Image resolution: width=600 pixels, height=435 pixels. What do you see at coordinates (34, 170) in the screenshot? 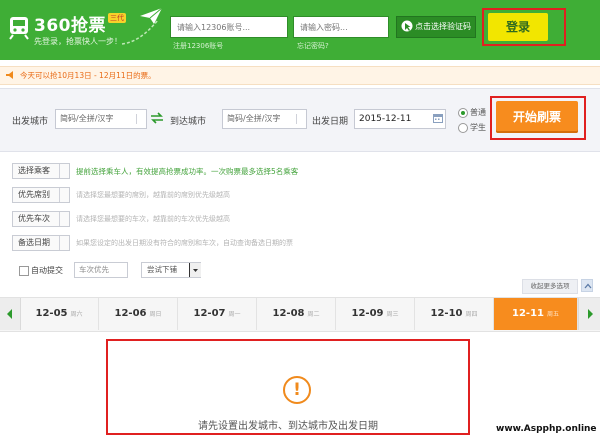
I see `select-passenger-label: 选择乘客` at bounding box center [34, 170].